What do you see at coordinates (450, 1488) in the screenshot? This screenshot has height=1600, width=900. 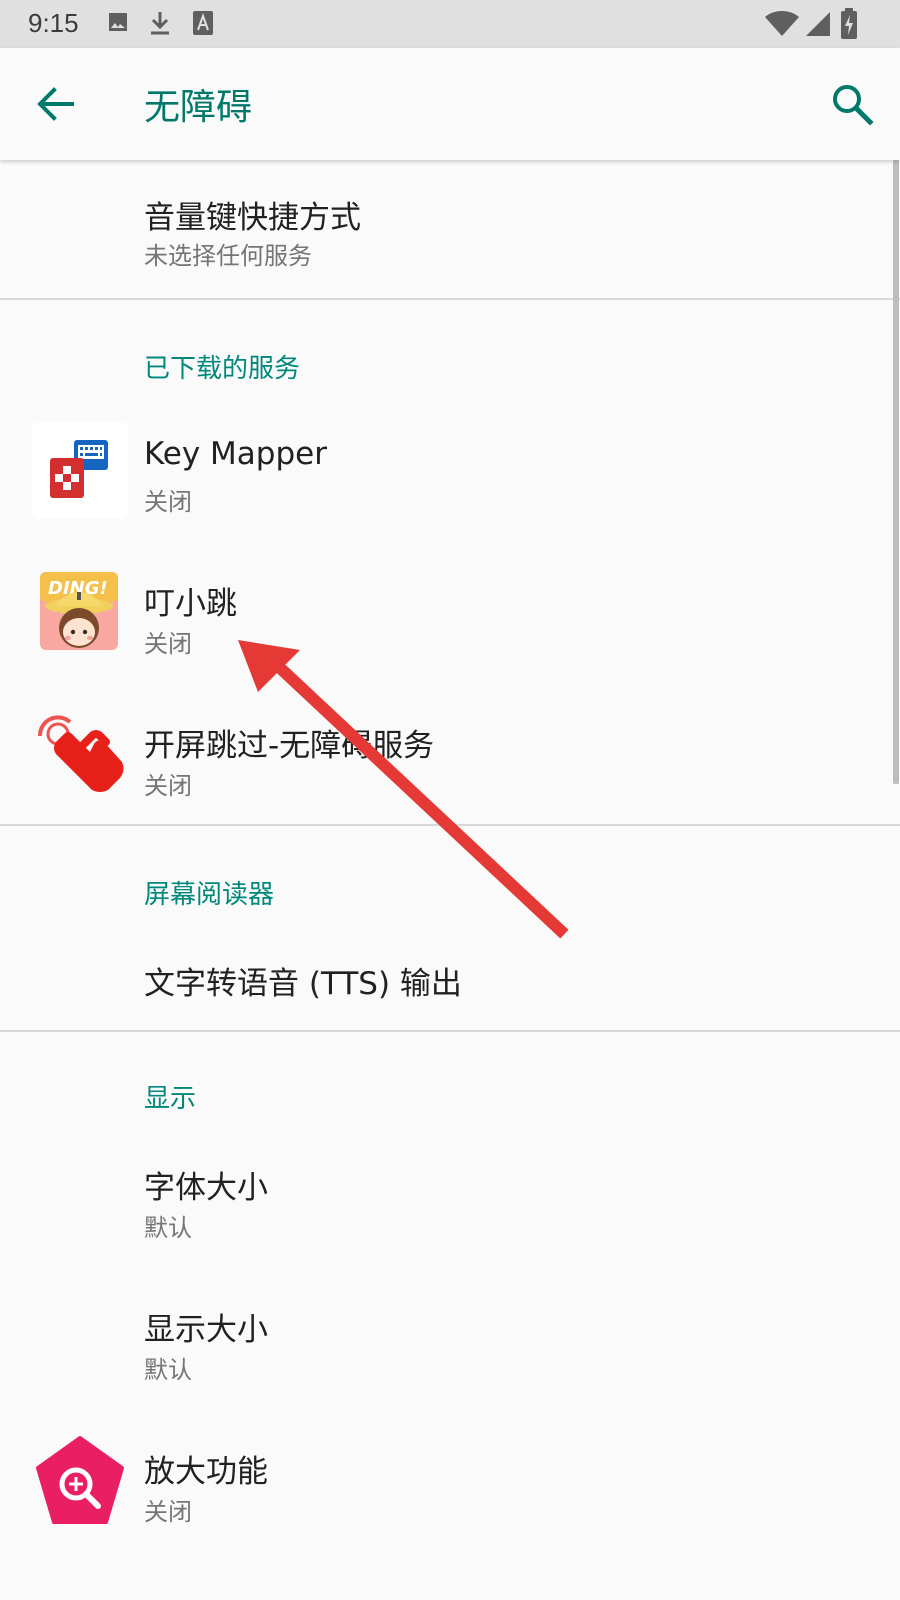 I see `list-item-magnification: 放大功能 关闭` at bounding box center [450, 1488].